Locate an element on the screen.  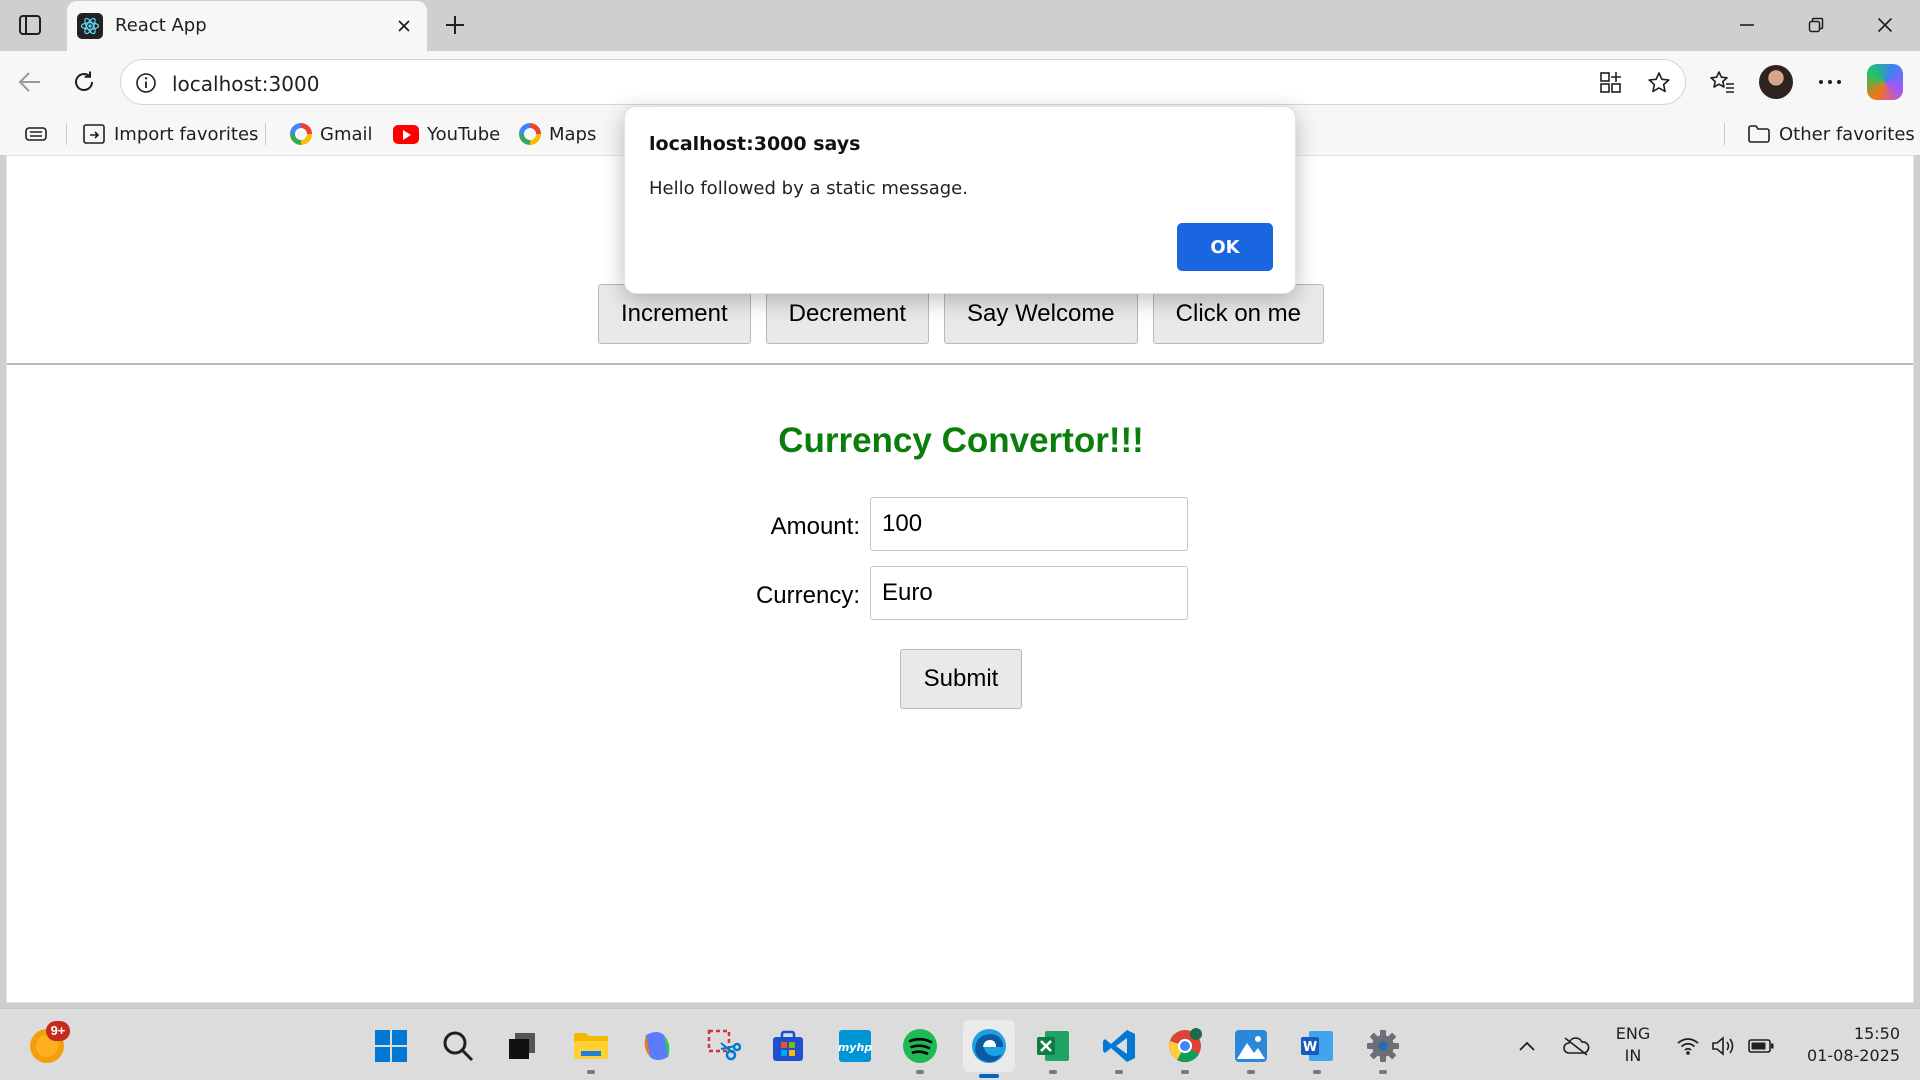
minimize-icon is located at coordinates (1747, 25).